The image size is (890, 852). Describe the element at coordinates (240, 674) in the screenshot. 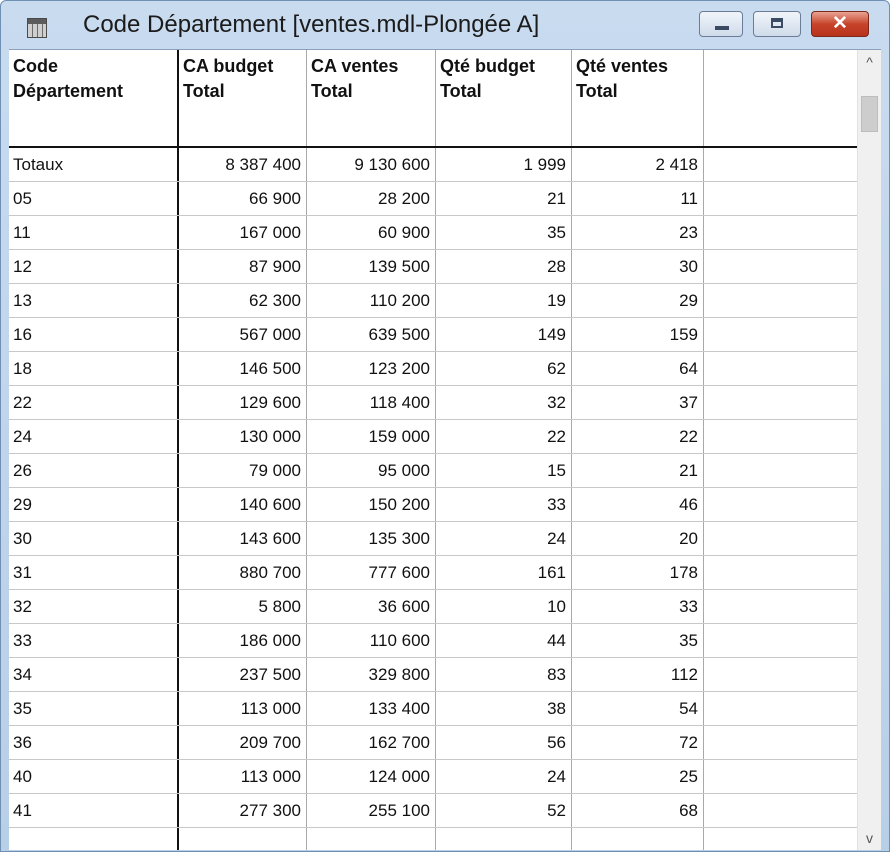

I see `cell-ca-budget: 237 500` at that location.